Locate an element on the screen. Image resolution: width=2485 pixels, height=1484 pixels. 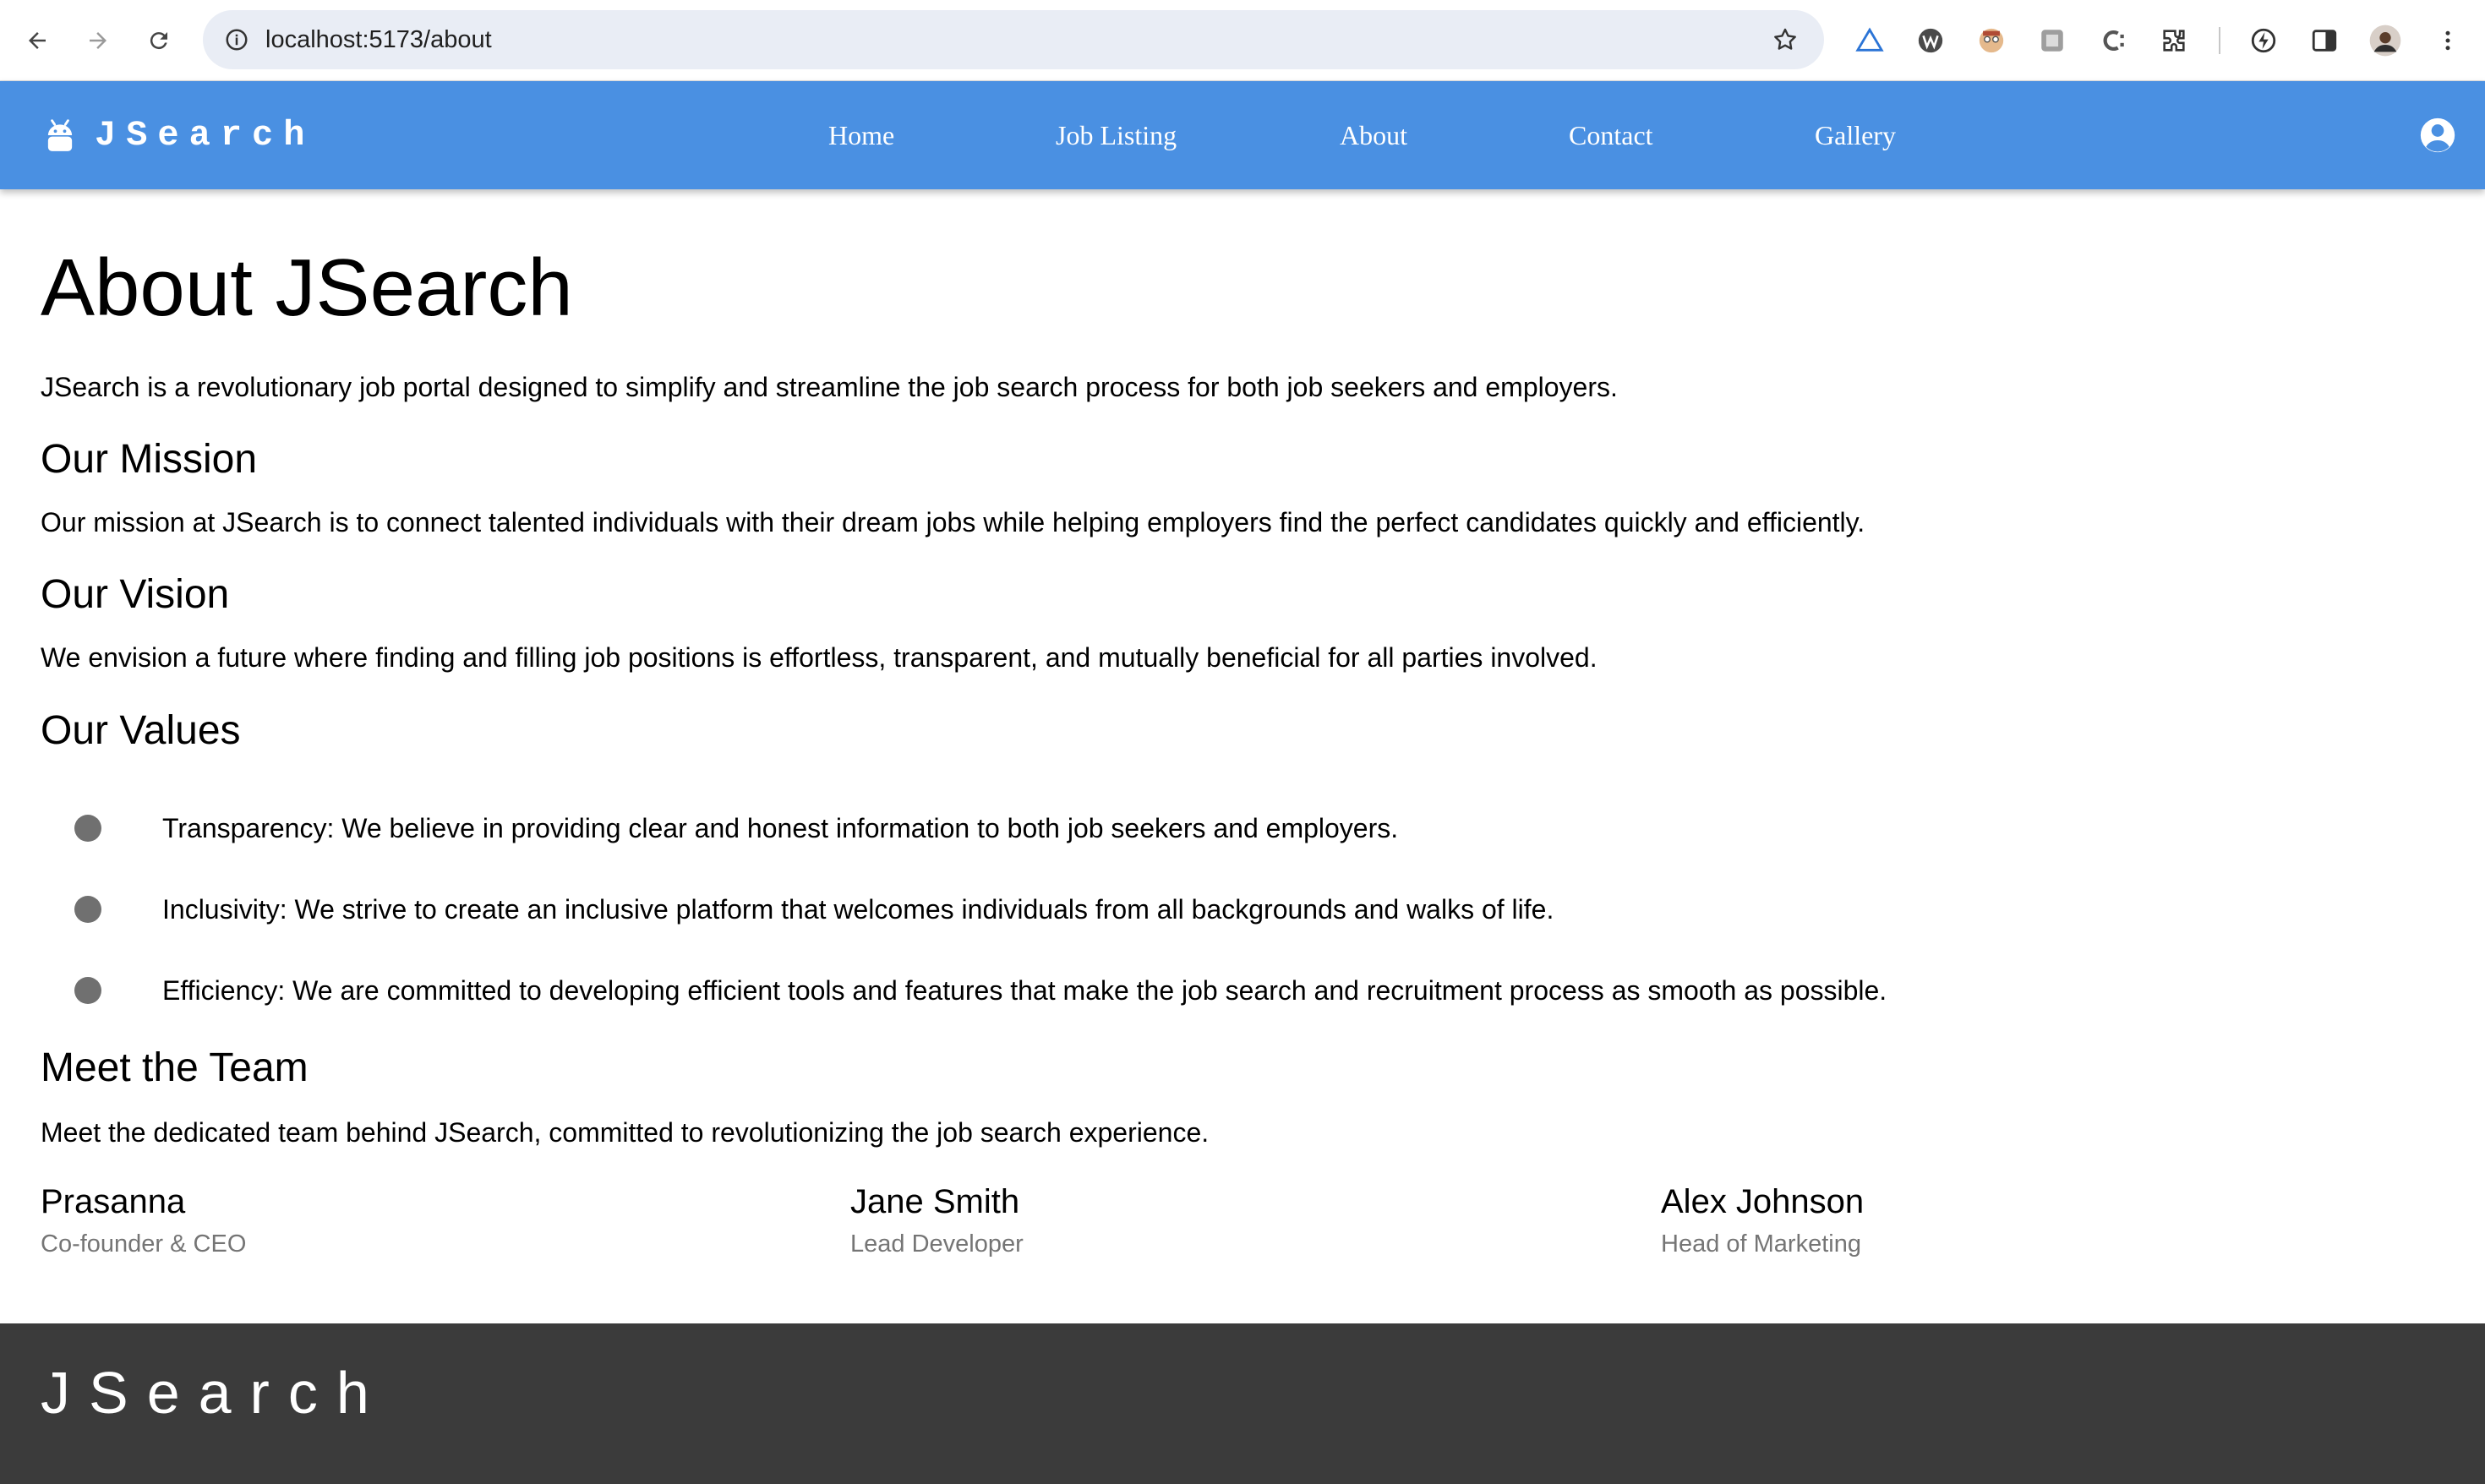
performance-button is located at coordinates (2263, 41).